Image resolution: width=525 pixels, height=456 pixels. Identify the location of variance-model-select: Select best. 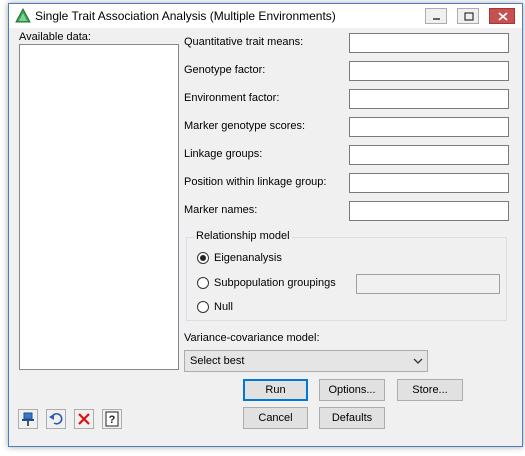
(306, 361).